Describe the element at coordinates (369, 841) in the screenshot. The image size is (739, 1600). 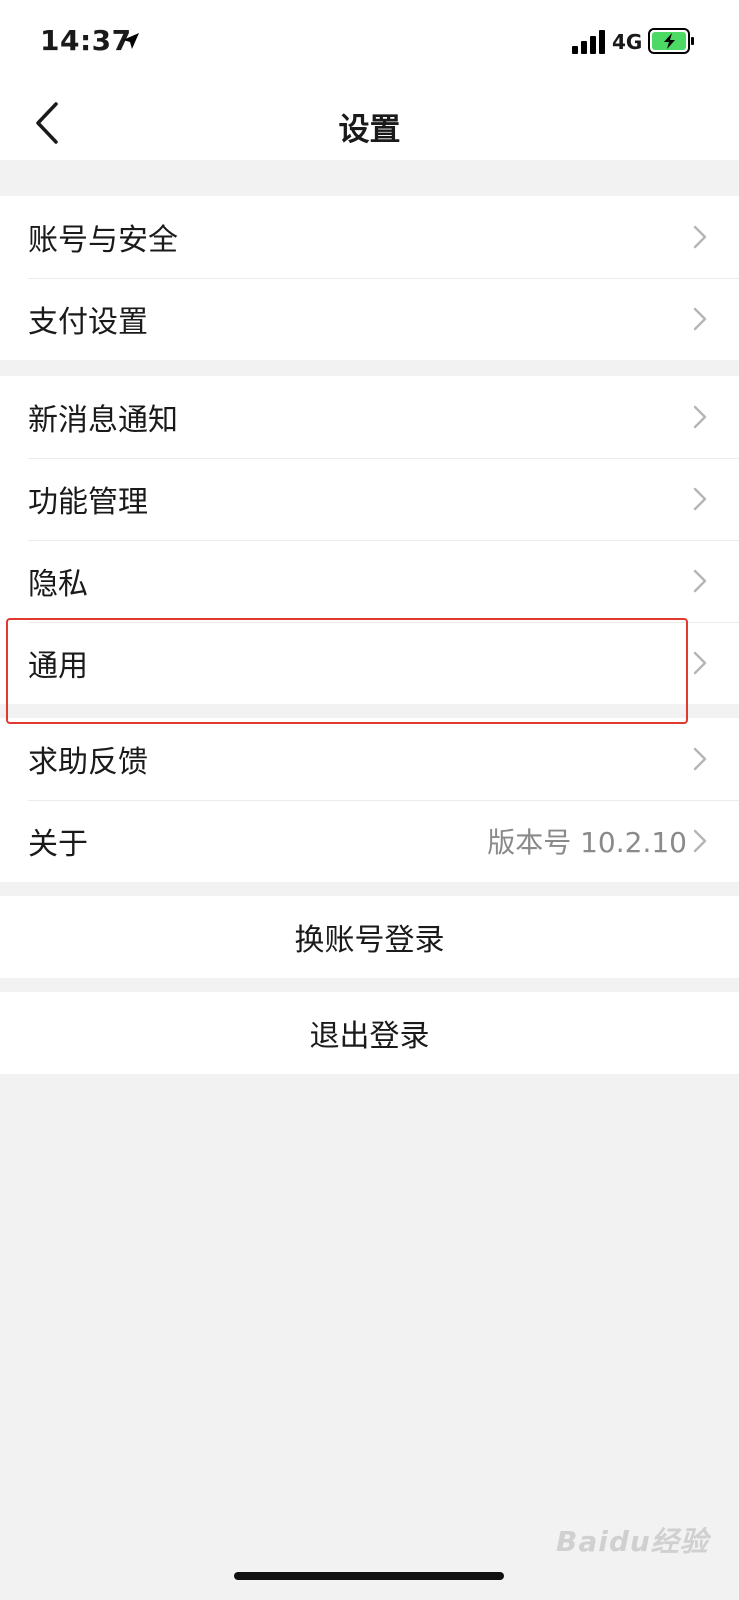
I see `settings-item-about: 关于 版本号 10.2.10` at that location.